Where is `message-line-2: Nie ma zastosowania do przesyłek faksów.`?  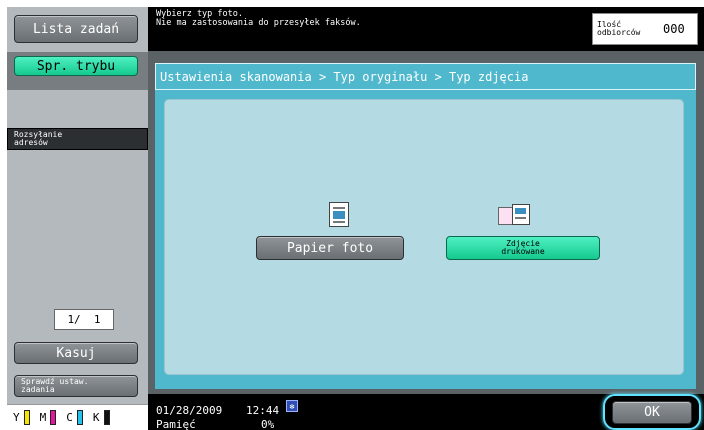 message-line-2: Nie ma zastosowania do przesyłek faksów. is located at coordinates (258, 23).